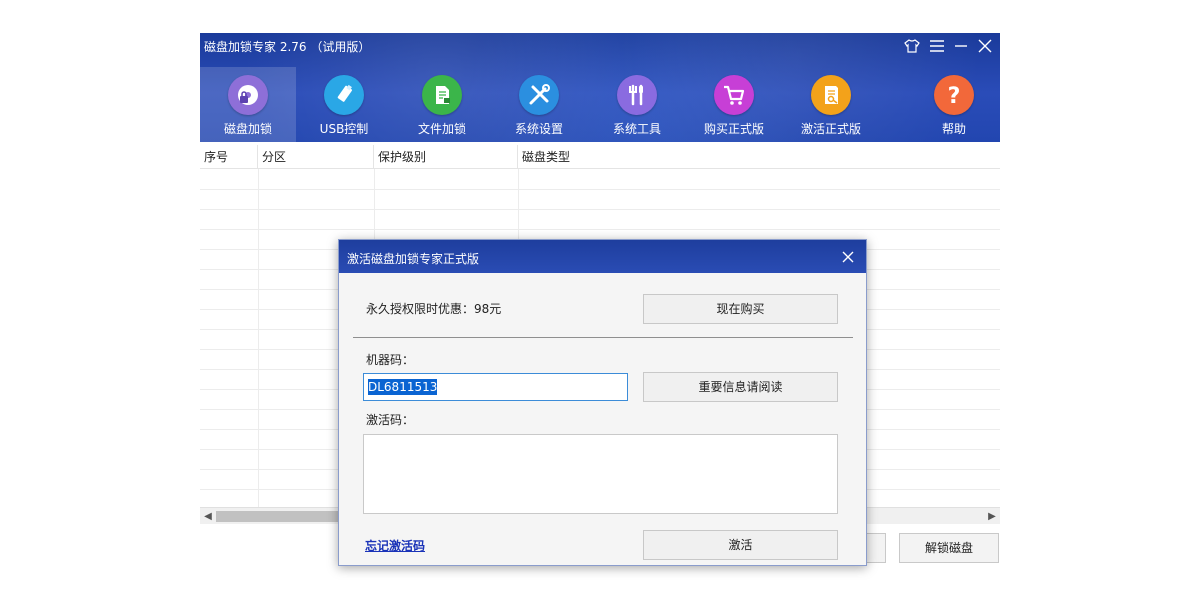  Describe the element at coordinates (740, 309) in the screenshot. I see `buy-now-button: 现在购买` at that location.